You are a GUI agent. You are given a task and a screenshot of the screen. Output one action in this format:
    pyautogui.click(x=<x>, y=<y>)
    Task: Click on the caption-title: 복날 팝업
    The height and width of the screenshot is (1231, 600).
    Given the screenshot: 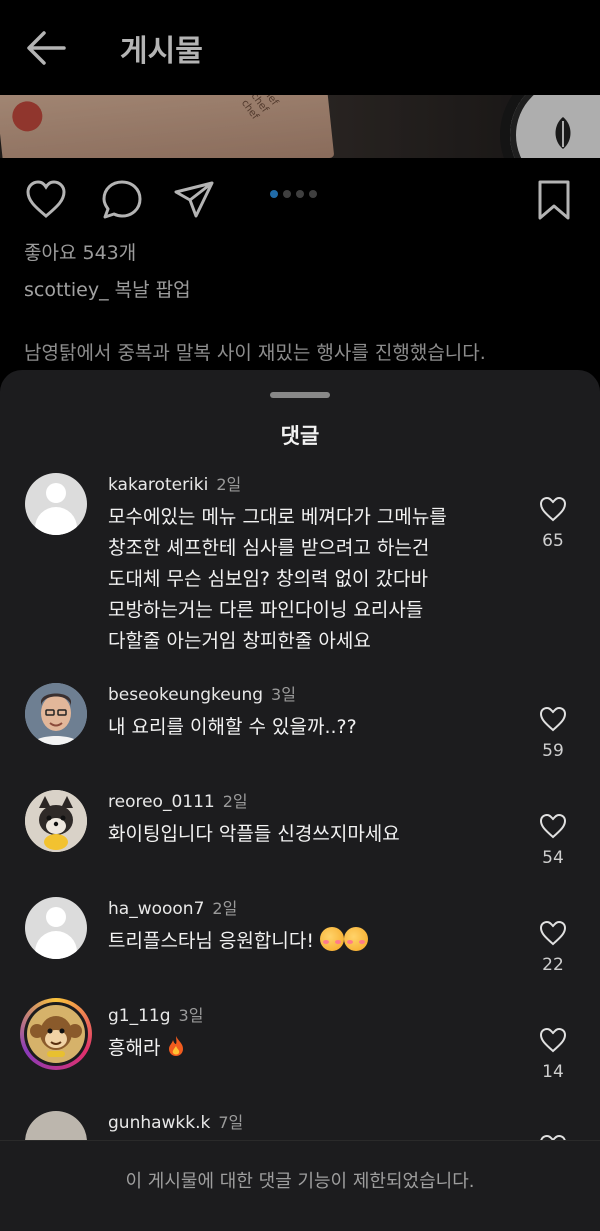 What is the action you would take?
    pyautogui.click(x=152, y=290)
    